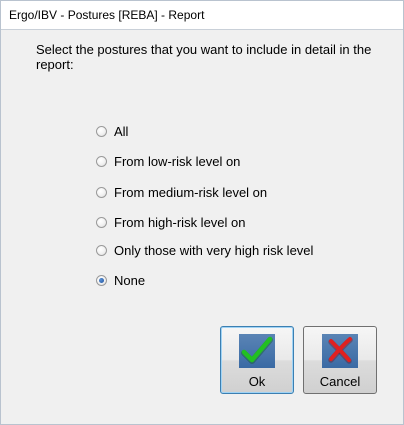 The width and height of the screenshot is (404, 425). Describe the element at coordinates (180, 222) in the screenshot. I see `option-high-risk-label: From high-risk level on` at that location.